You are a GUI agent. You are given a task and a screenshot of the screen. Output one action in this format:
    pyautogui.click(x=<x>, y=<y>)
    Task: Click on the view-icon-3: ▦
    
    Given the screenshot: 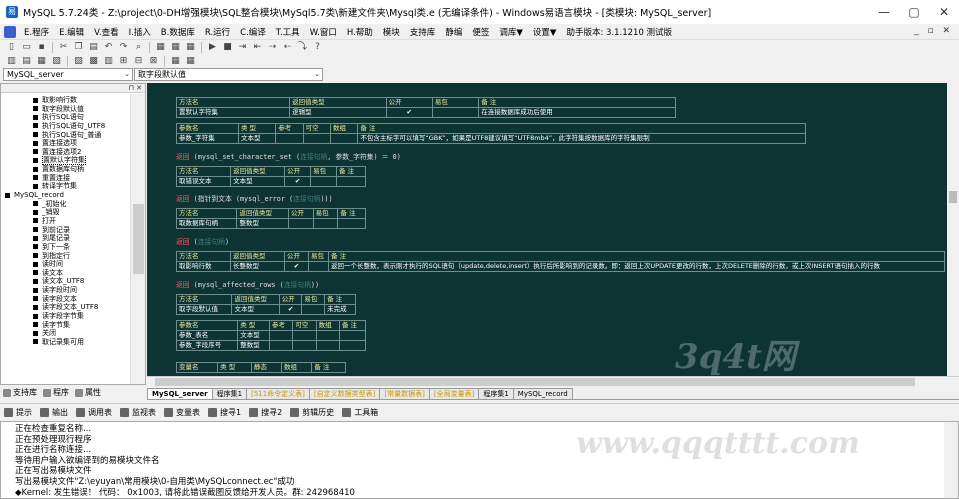 What is the action you would take?
    pyautogui.click(x=190, y=47)
    